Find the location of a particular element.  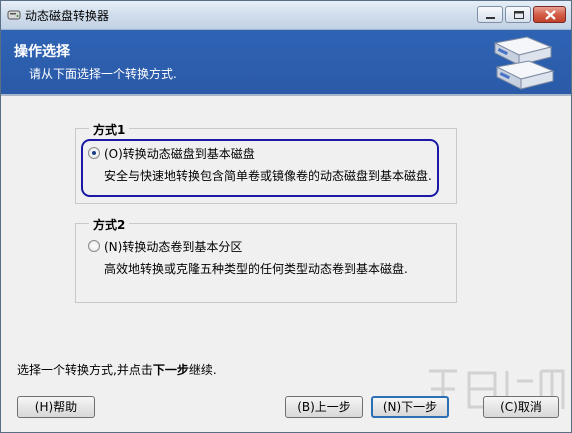

option-1-radio is located at coordinates (94, 153).